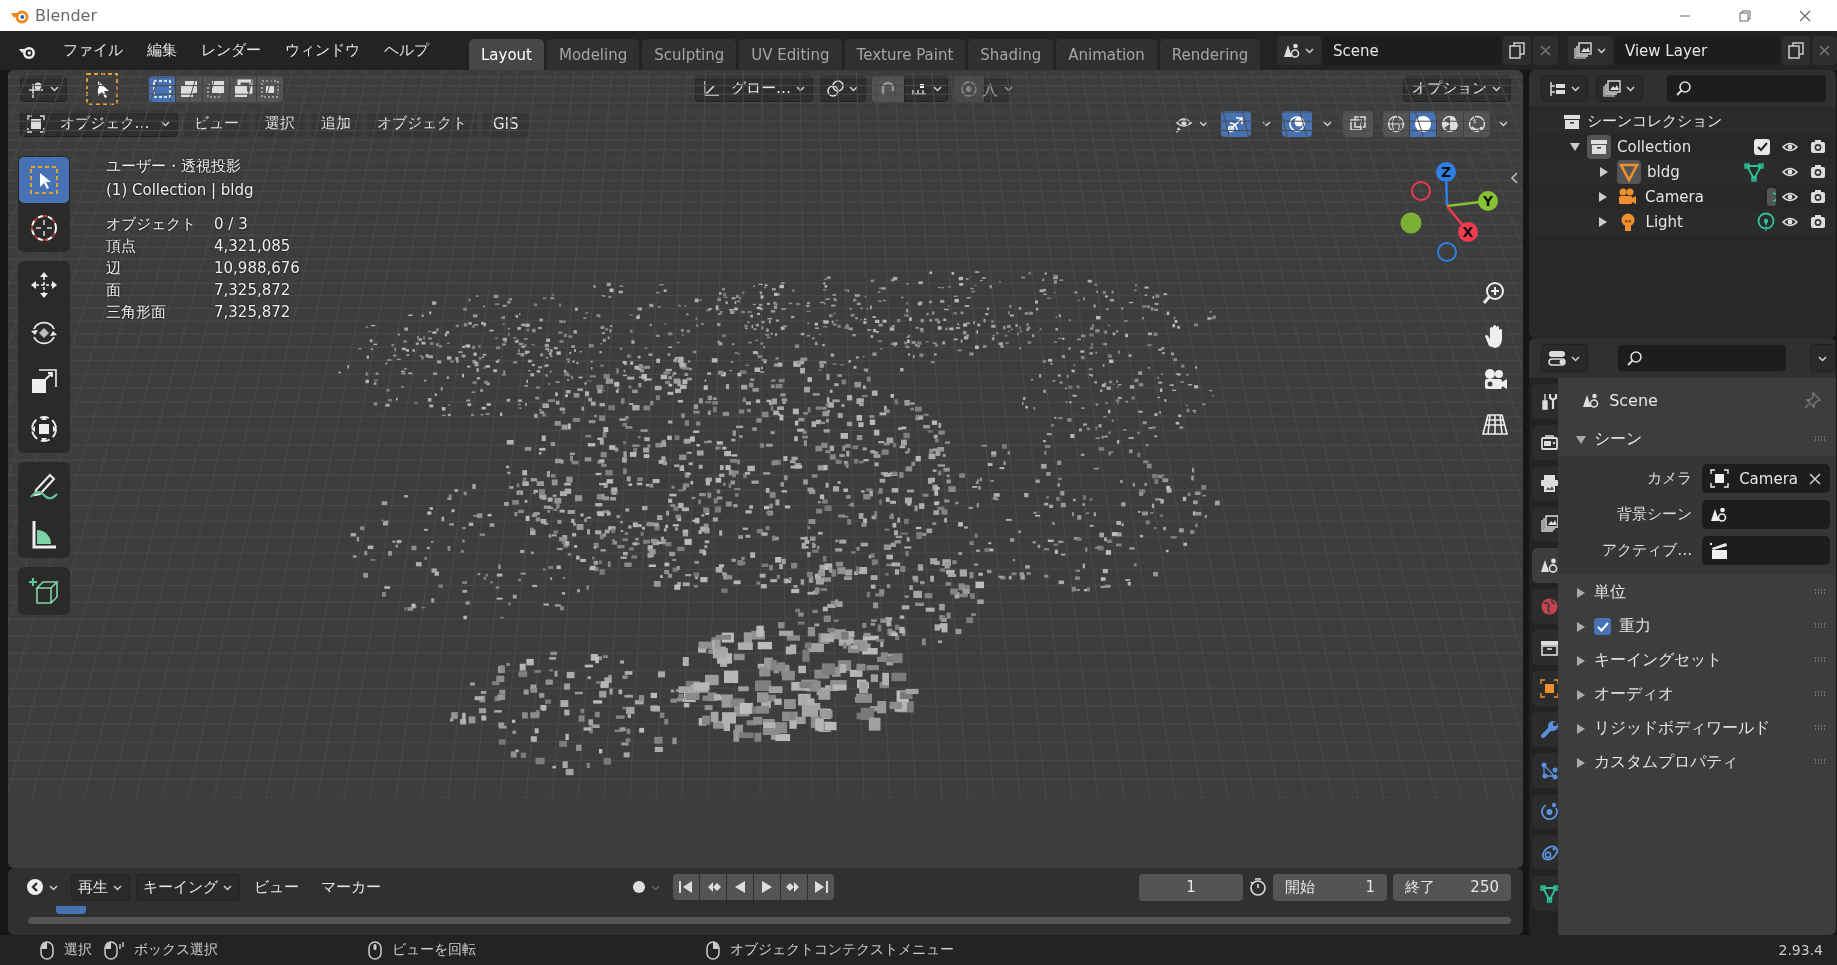 This screenshot has height=965, width=1837. Describe the element at coordinates (689, 54) in the screenshot. I see `workspace-tab: Sculpting` at that location.